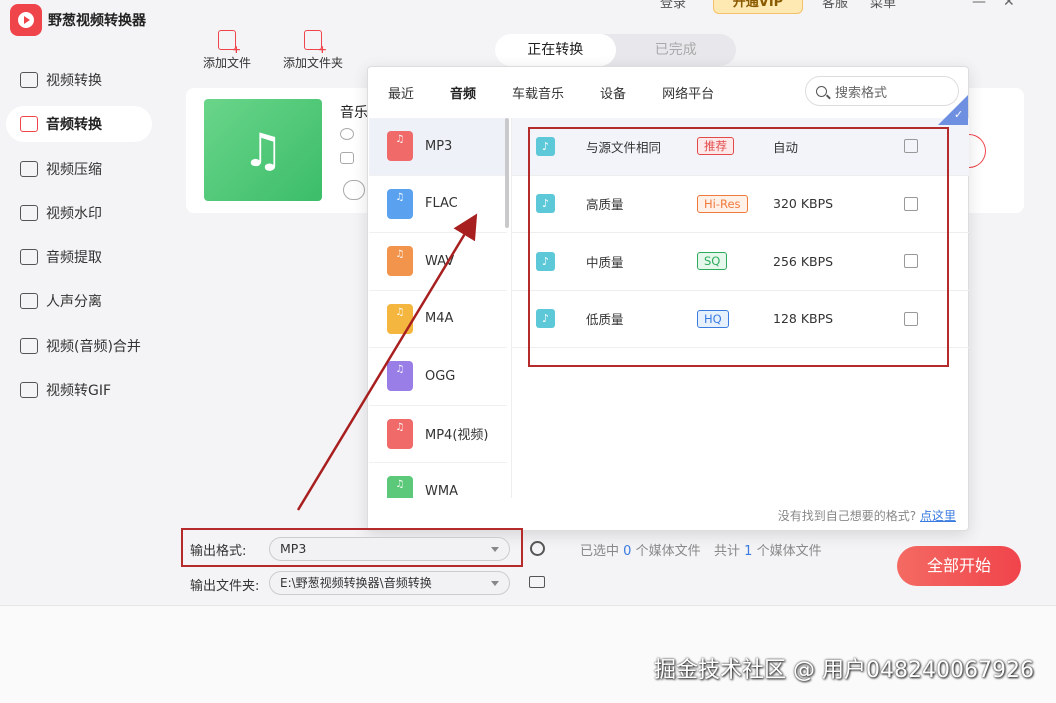 This screenshot has width=1056, height=703. I want to click on format-item-label: OGG, so click(440, 376).